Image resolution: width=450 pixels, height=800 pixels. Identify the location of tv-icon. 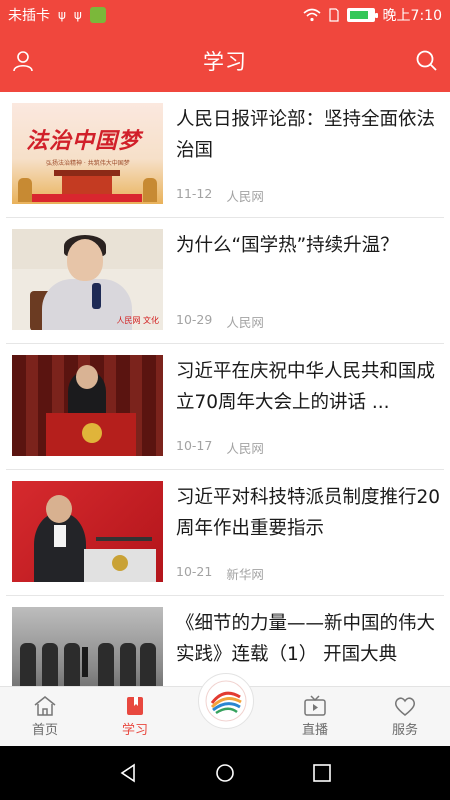
(315, 705).